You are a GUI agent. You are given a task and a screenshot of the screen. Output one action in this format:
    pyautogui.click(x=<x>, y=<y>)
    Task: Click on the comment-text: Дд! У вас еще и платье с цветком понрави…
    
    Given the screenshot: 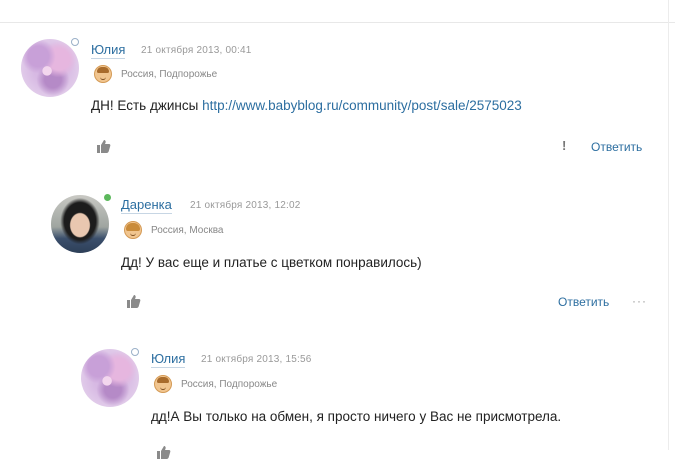 What is the action you would take?
    pyautogui.click(x=271, y=262)
    